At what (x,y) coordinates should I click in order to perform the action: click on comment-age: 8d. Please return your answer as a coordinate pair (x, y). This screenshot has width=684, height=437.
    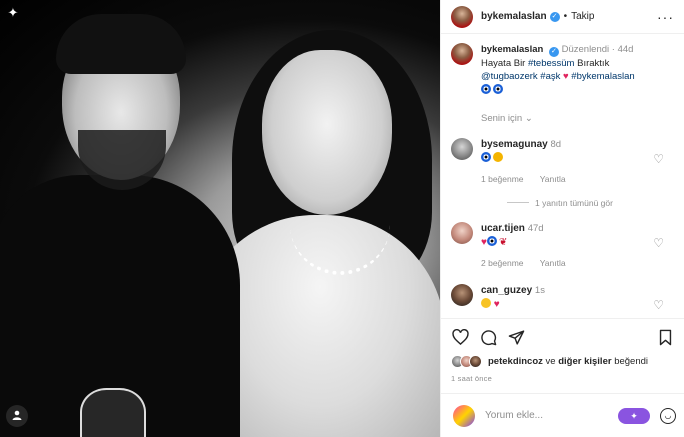
    Looking at the image, I should click on (556, 144).